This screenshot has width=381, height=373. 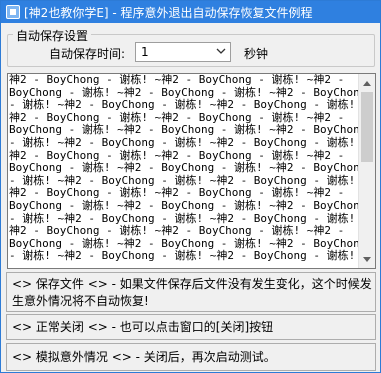 I want to click on simulate-crash-button: <> 模拟意外情况 <> - 关闭后，再次启动测试。, so click(x=191, y=357).